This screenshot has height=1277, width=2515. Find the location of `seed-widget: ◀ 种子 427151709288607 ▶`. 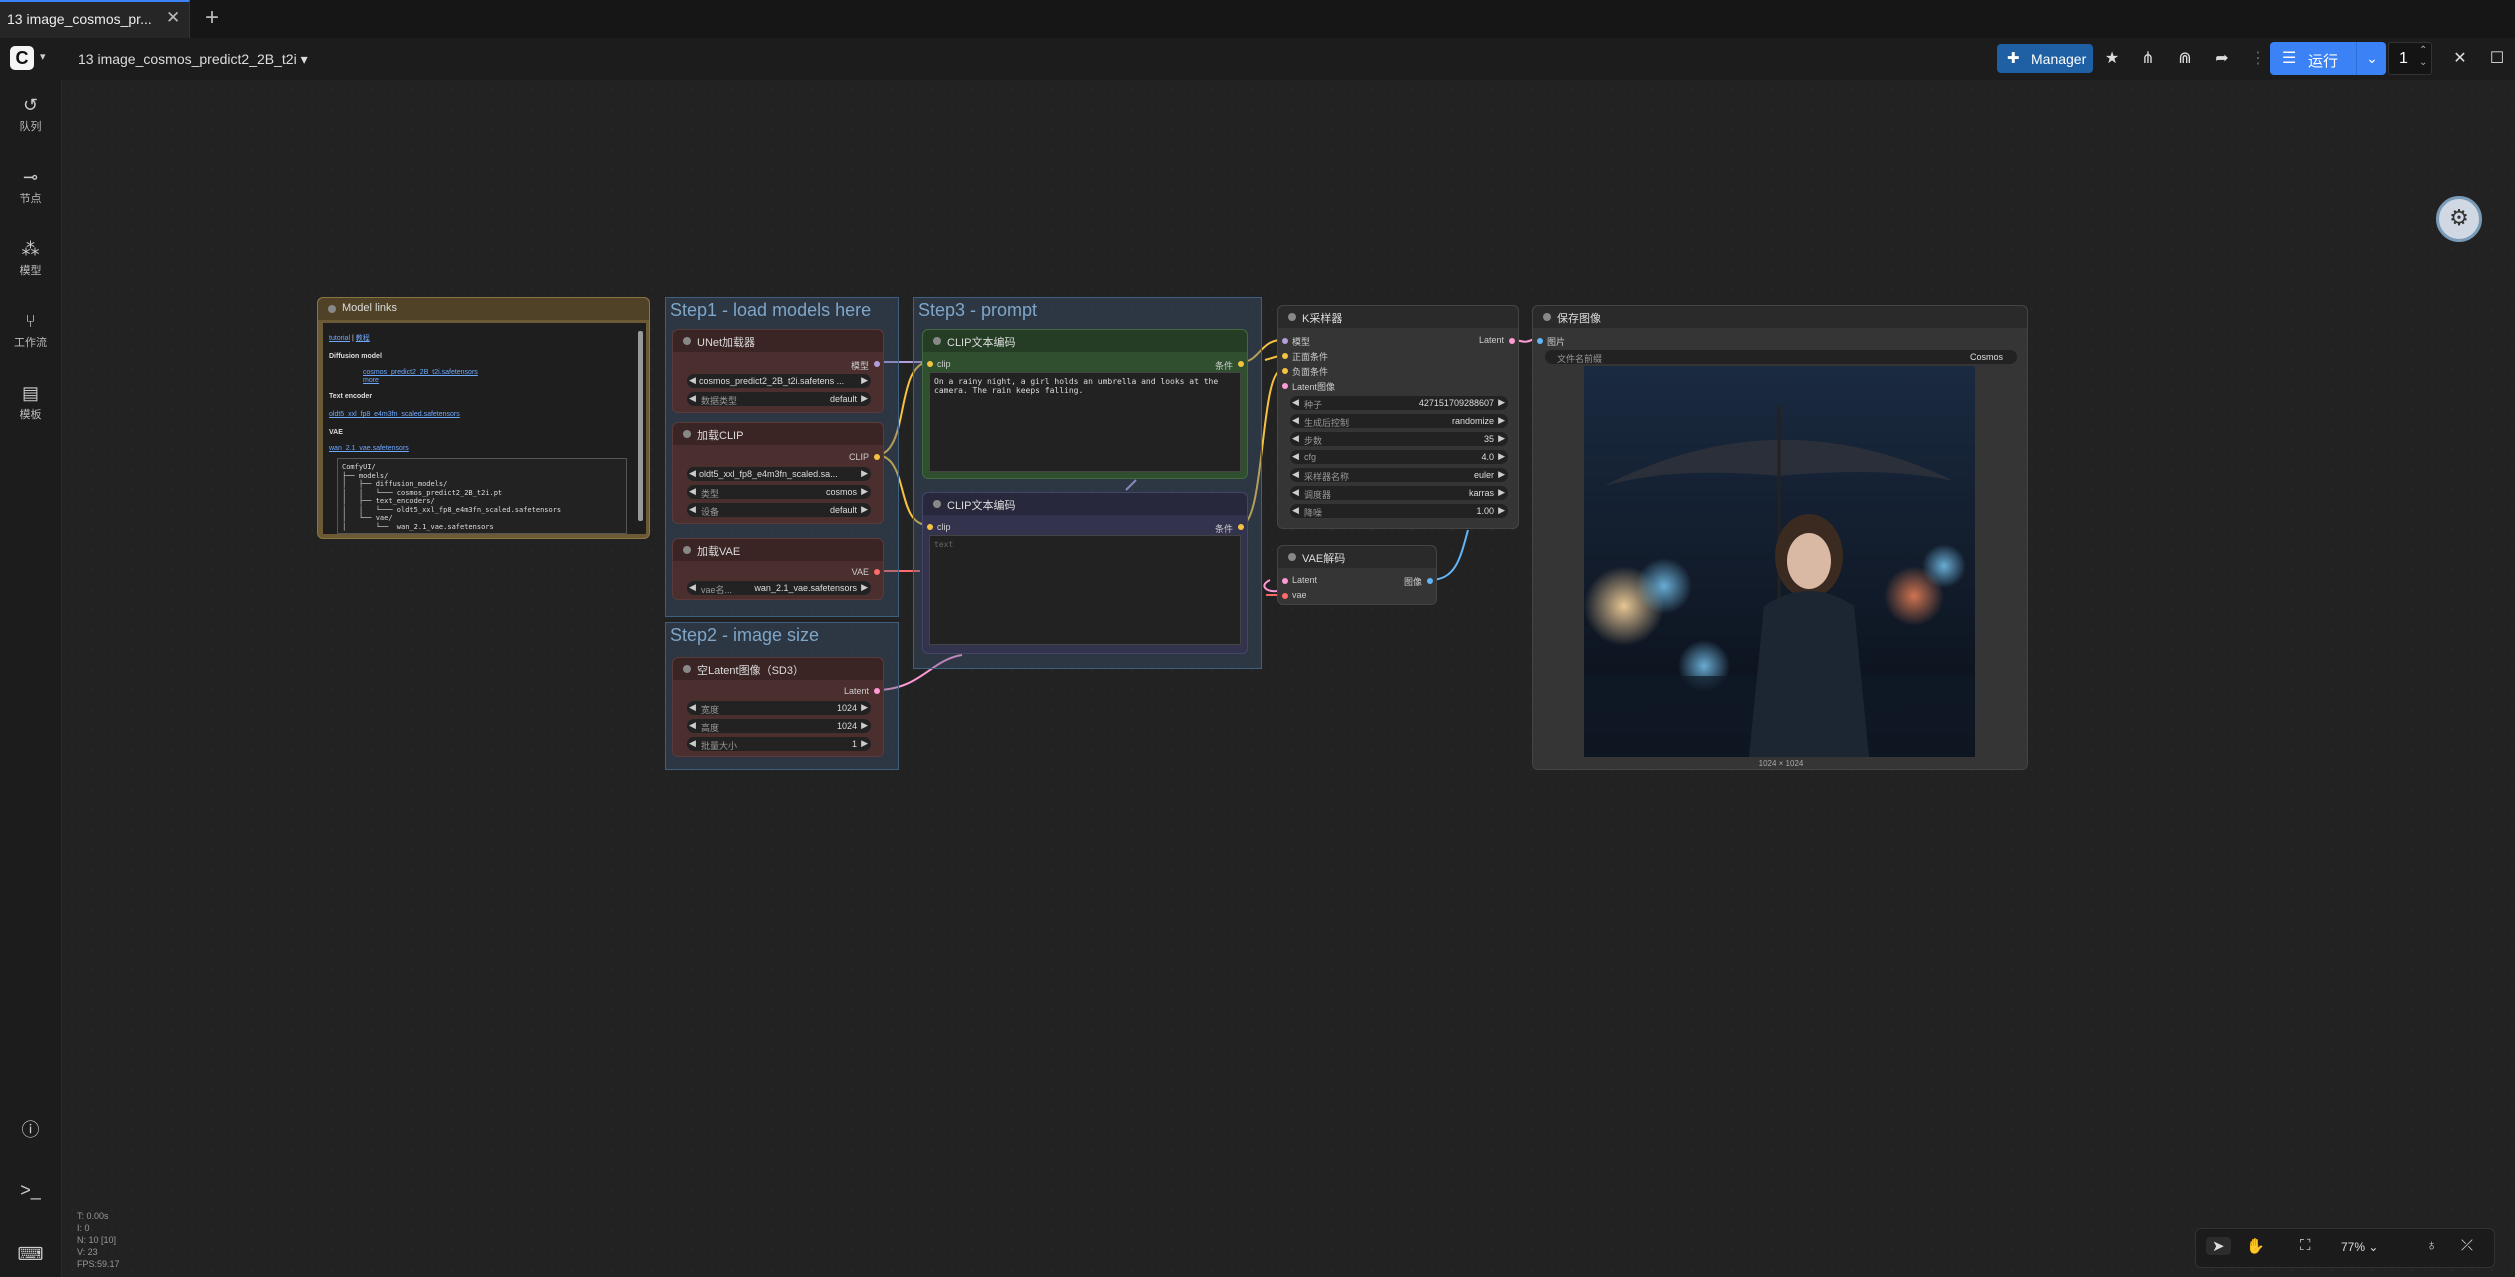

seed-widget: ◀ 种子 427151709288607 ▶ is located at coordinates (1399, 403).